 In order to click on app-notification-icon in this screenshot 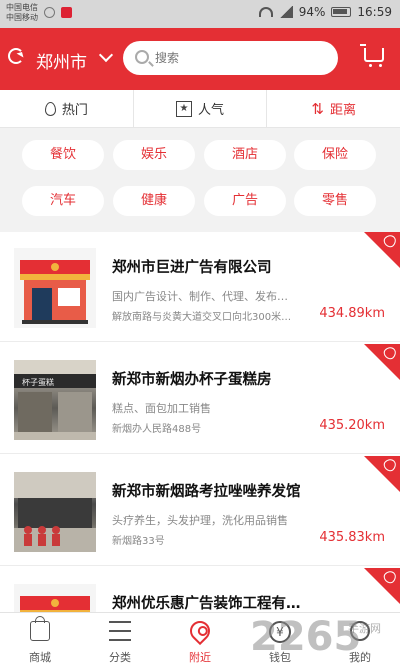, I will do `click(66, 12)`.